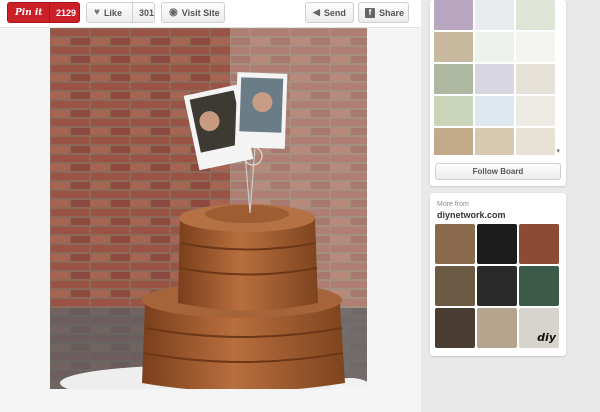  I want to click on heart-icon: ♥, so click(97, 12).